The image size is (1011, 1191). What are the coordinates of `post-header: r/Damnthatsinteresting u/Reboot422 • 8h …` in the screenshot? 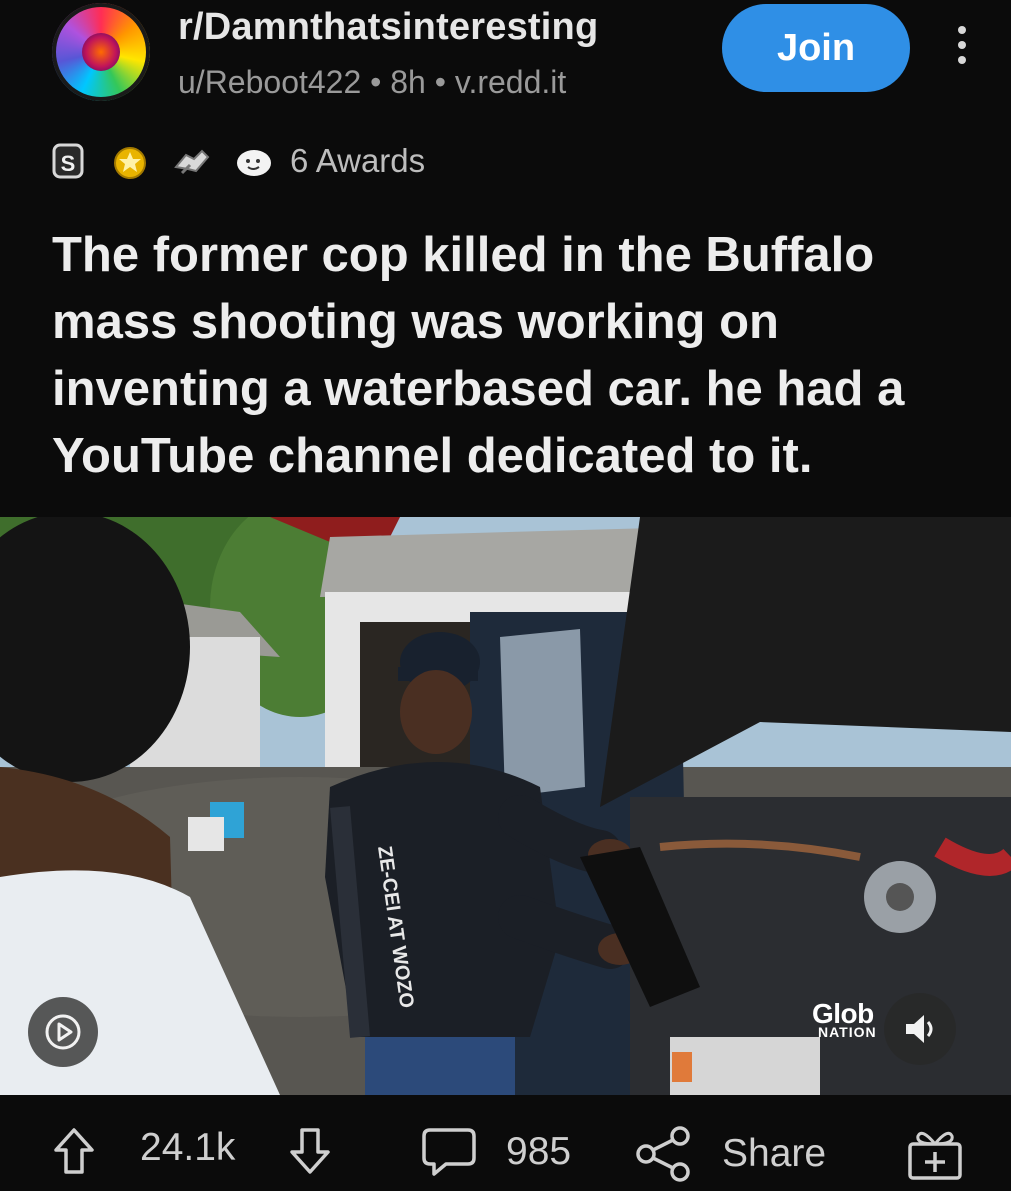 It's located at (505, 60).